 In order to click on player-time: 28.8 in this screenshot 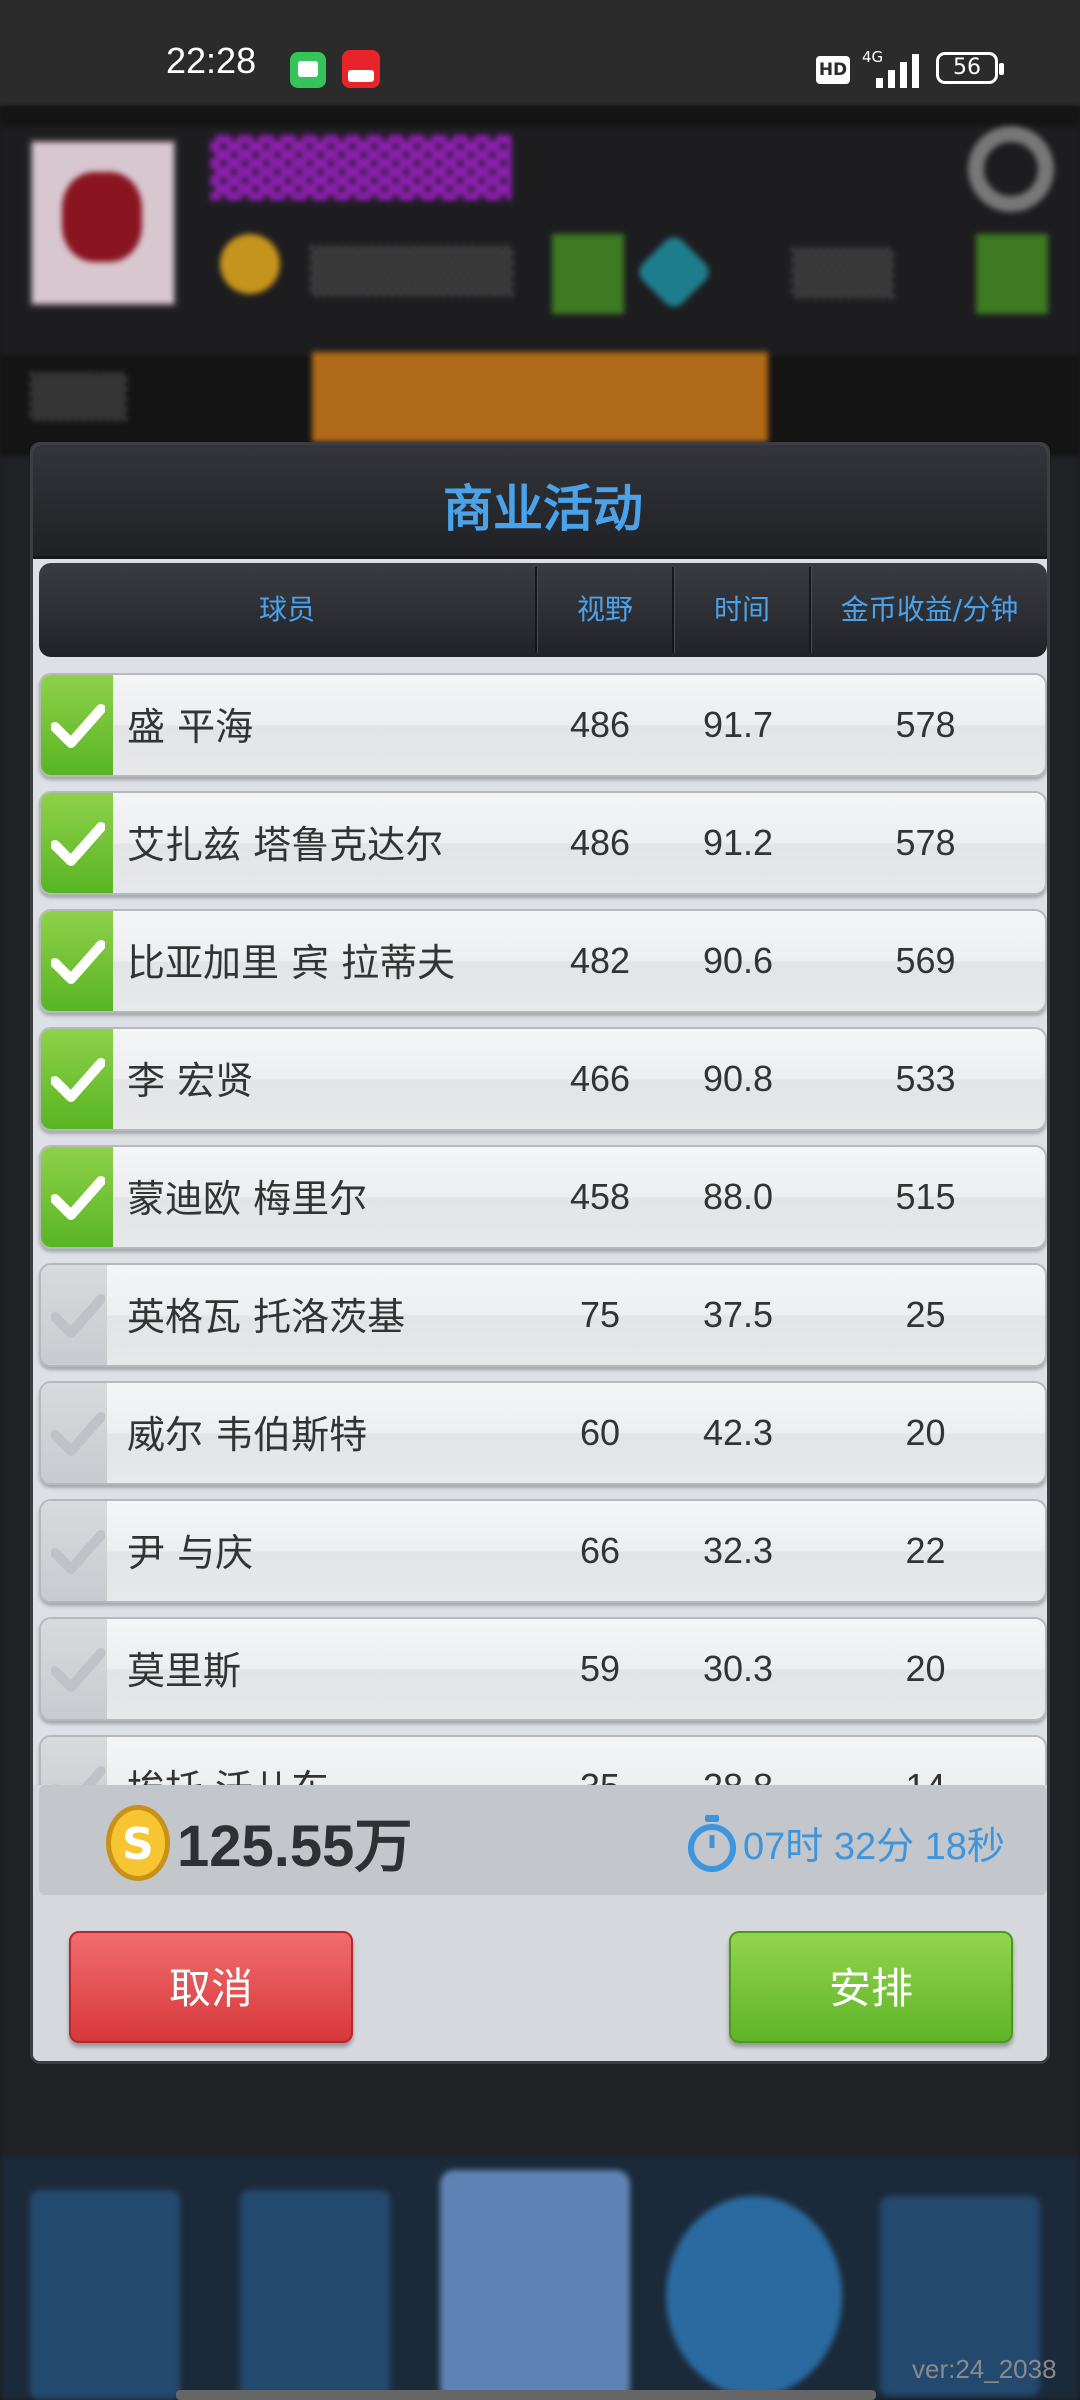, I will do `click(738, 1761)`.